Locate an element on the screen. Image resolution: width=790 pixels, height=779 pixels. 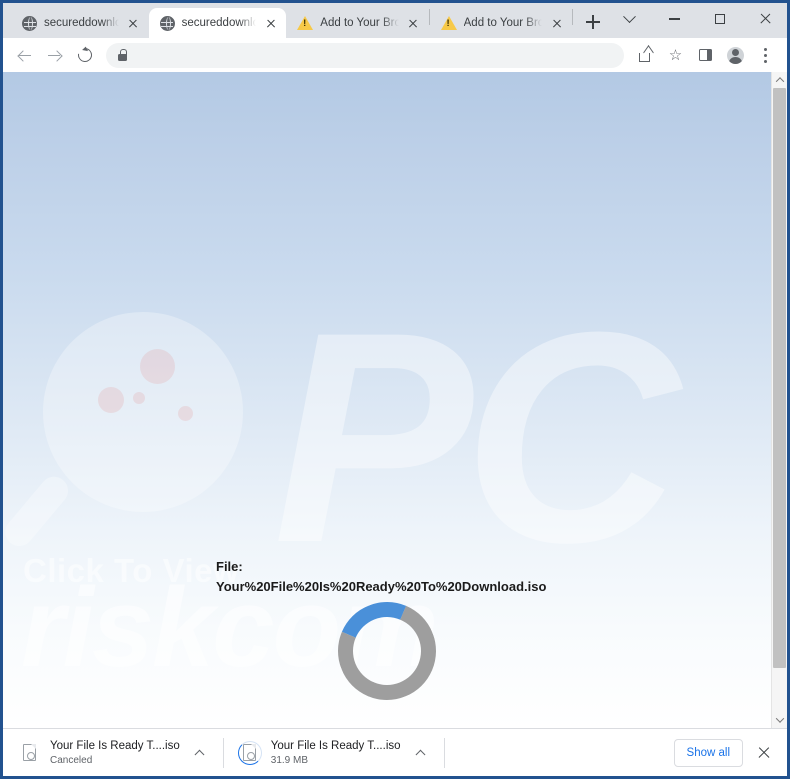
tab-add-to-your-browser-2: Add to Your Brows is located at coordinates (501, 23).